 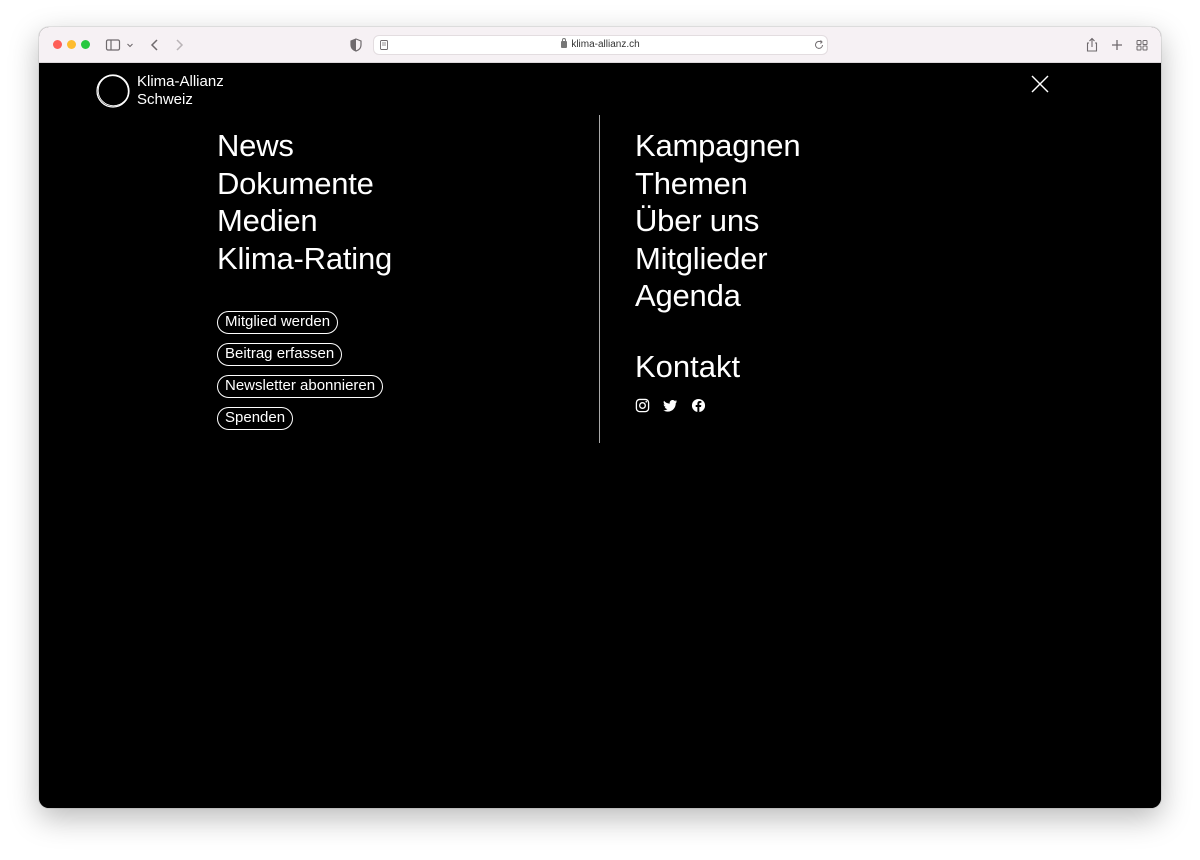 What do you see at coordinates (564, 43) in the screenshot?
I see `lock-icon` at bounding box center [564, 43].